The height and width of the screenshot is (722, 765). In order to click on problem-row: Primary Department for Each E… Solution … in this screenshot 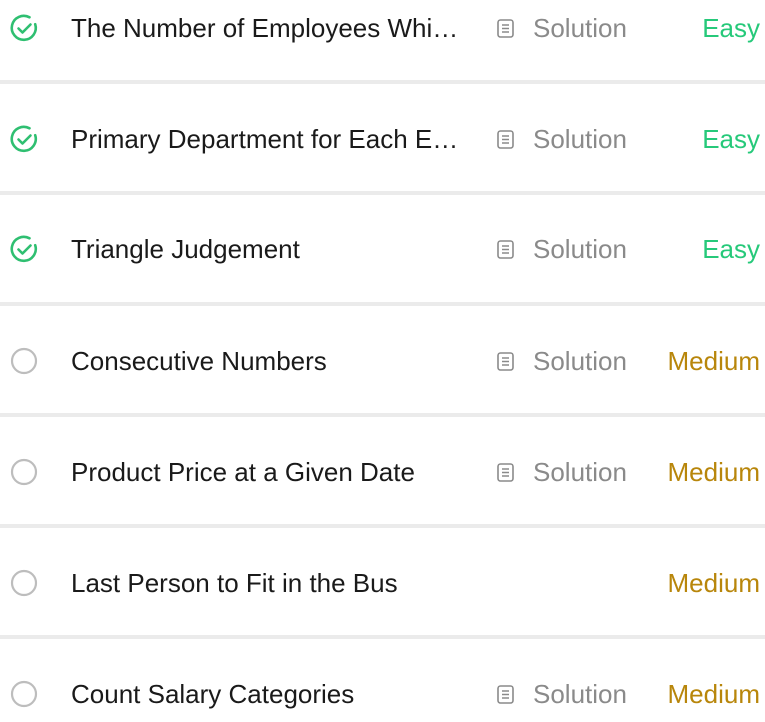, I will do `click(382, 139)`.